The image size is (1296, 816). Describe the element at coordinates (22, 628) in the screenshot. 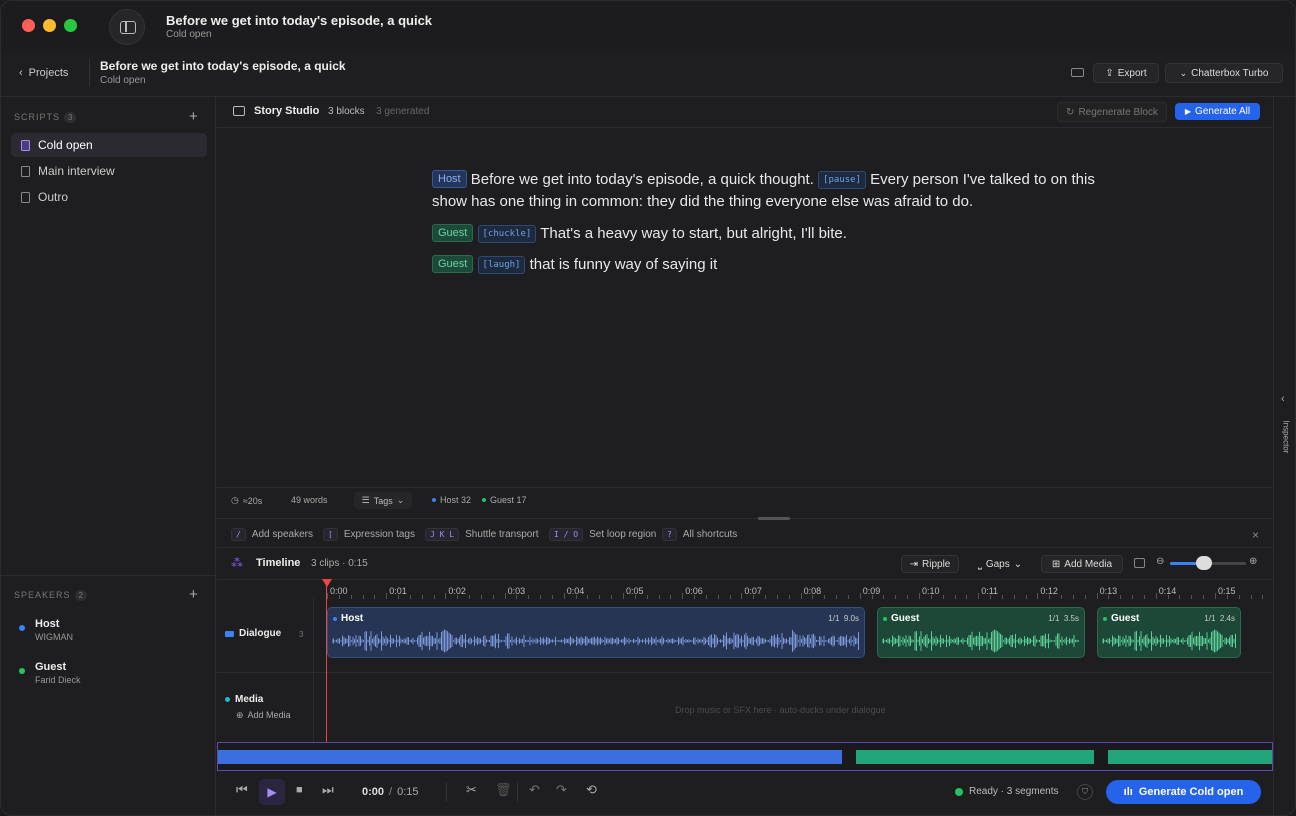

I see `speaker-color-dot` at that location.